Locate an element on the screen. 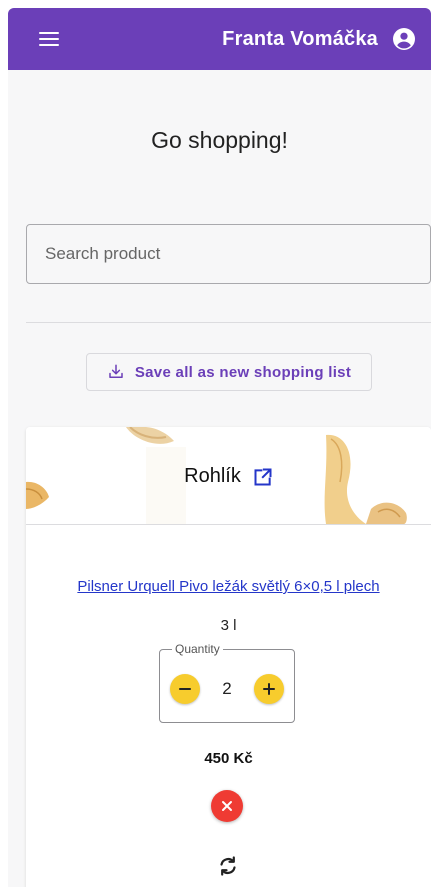 The width and height of the screenshot is (437, 887). remove-item-button is located at coordinates (227, 806).